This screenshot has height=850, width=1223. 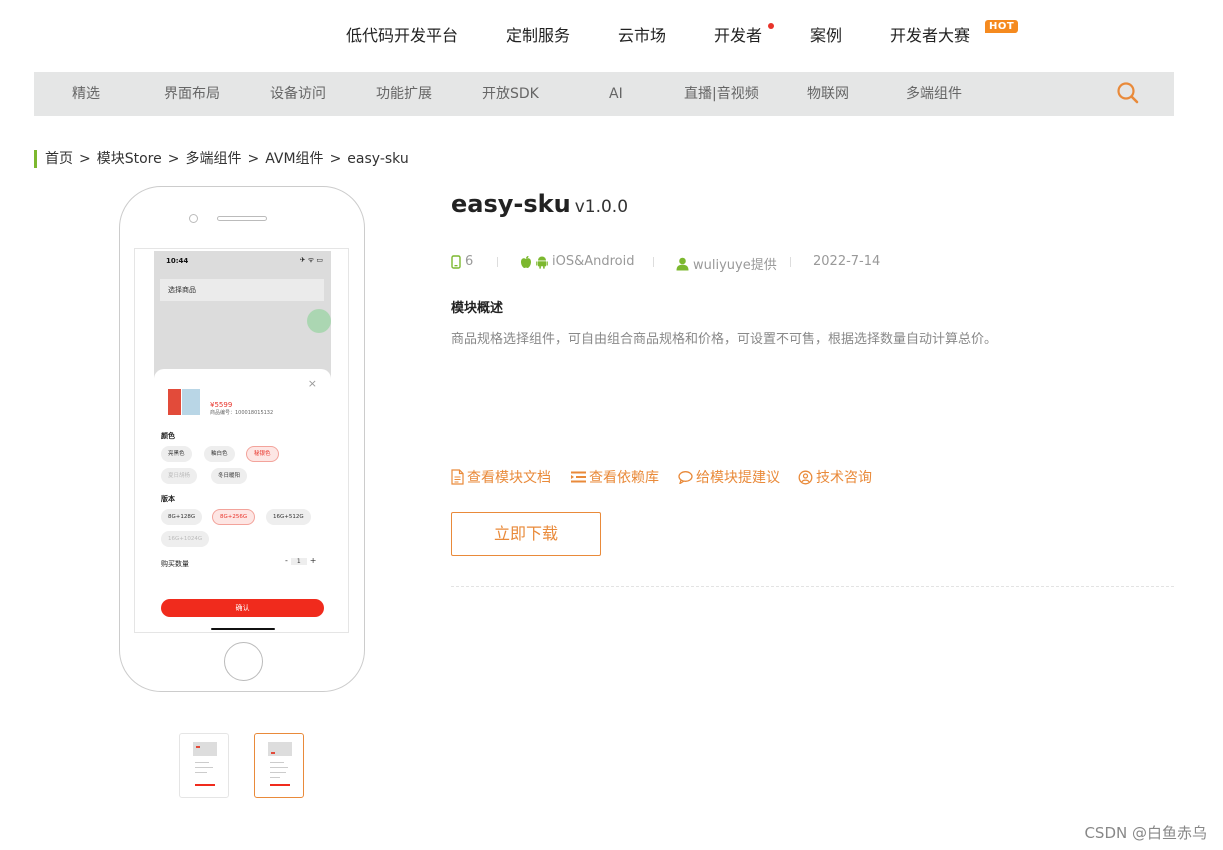 What do you see at coordinates (313, 560) in the screenshot?
I see `plus-icon: +` at bounding box center [313, 560].